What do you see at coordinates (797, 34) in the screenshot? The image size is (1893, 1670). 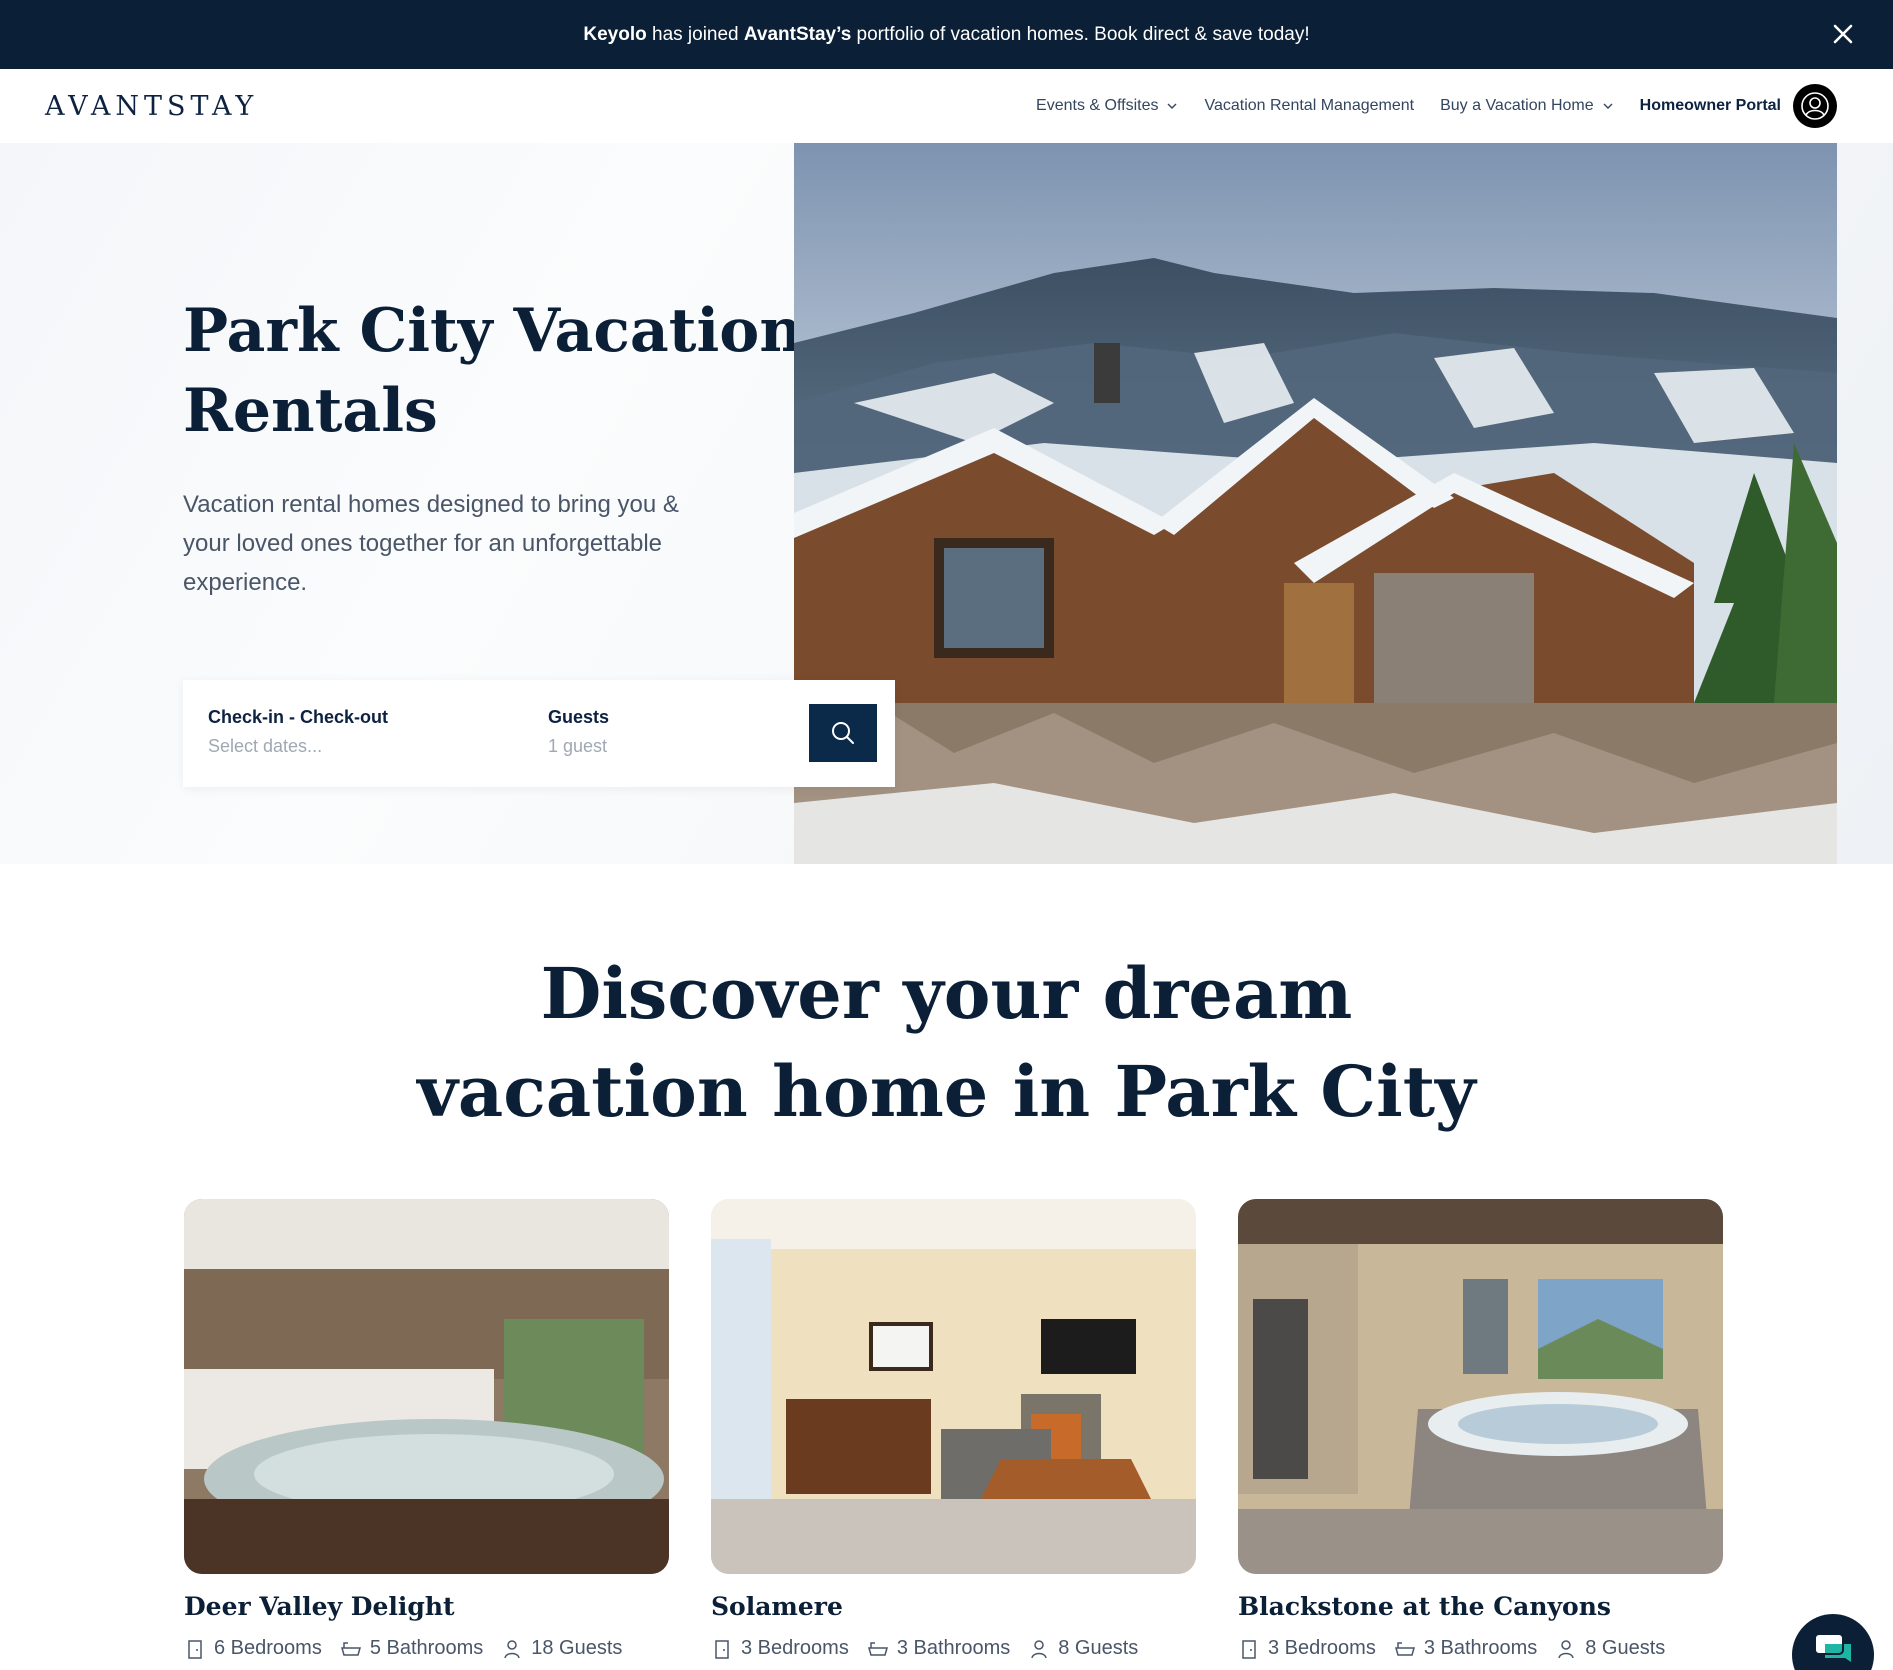 I see `announcement-brand-avantstay: AvantStay’s` at bounding box center [797, 34].